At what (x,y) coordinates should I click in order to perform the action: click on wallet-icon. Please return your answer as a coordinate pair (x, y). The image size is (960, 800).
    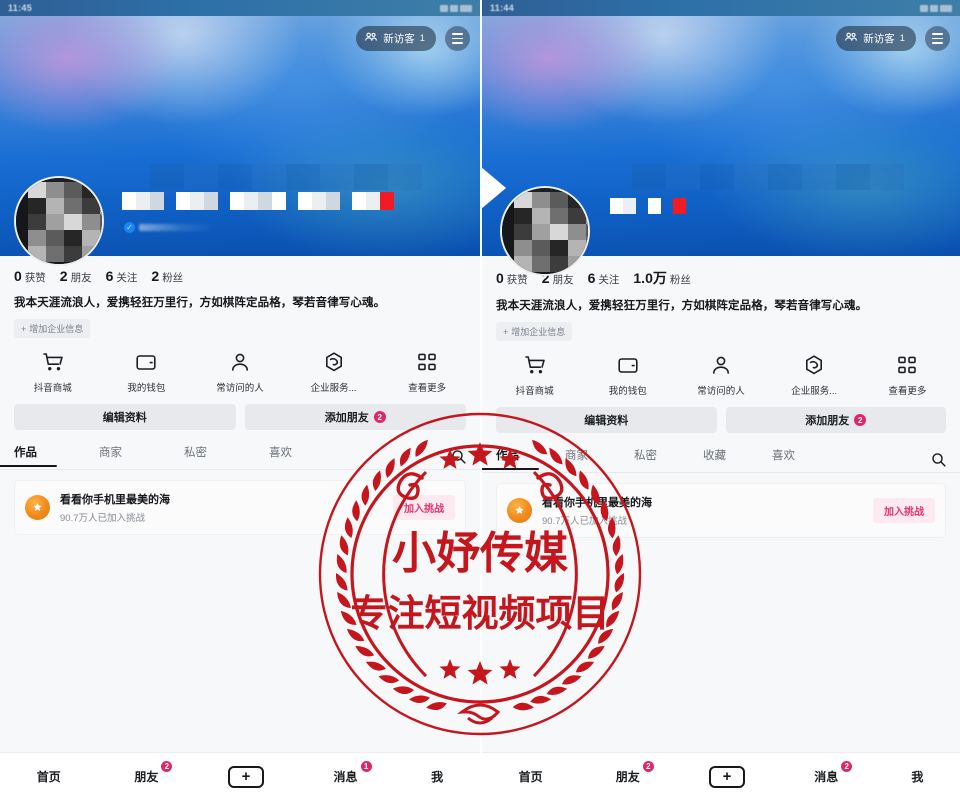
    Looking at the image, I should click on (146, 362).